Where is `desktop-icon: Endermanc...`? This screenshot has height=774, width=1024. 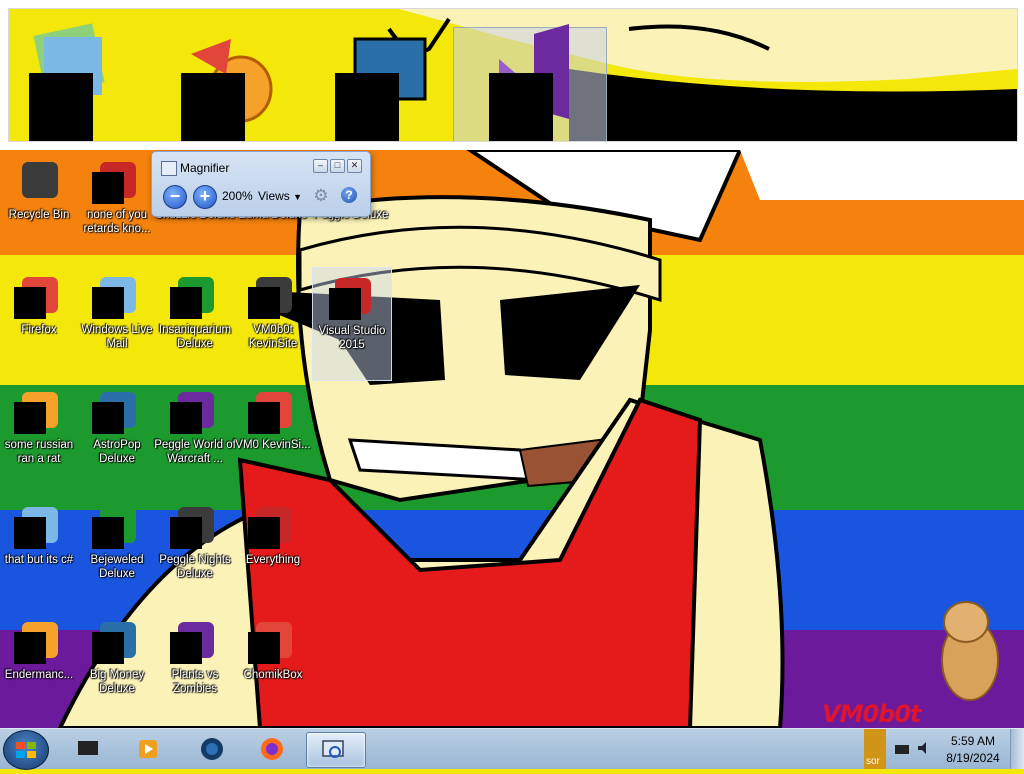 desktop-icon: Endermanc... is located at coordinates (39, 668).